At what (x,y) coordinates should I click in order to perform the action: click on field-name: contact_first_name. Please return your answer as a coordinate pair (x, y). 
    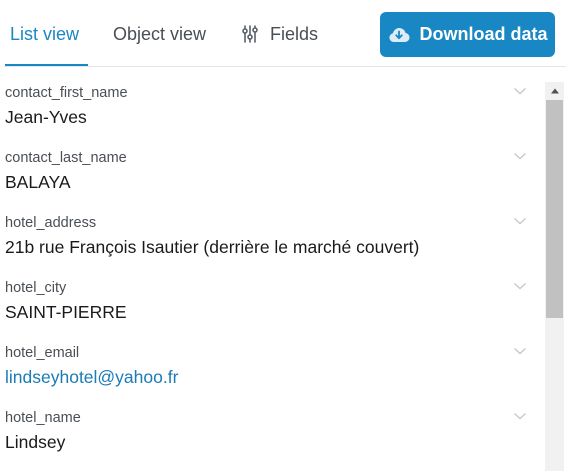
    Looking at the image, I should click on (66, 93).